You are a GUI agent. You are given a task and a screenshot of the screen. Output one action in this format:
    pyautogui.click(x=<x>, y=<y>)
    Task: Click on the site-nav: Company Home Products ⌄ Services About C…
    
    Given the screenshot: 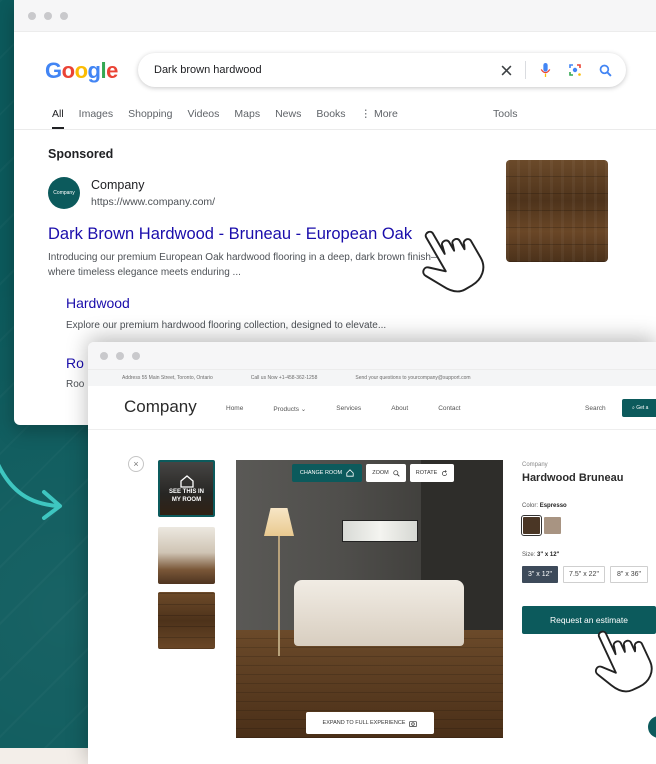 What is the action you would take?
    pyautogui.click(x=372, y=408)
    